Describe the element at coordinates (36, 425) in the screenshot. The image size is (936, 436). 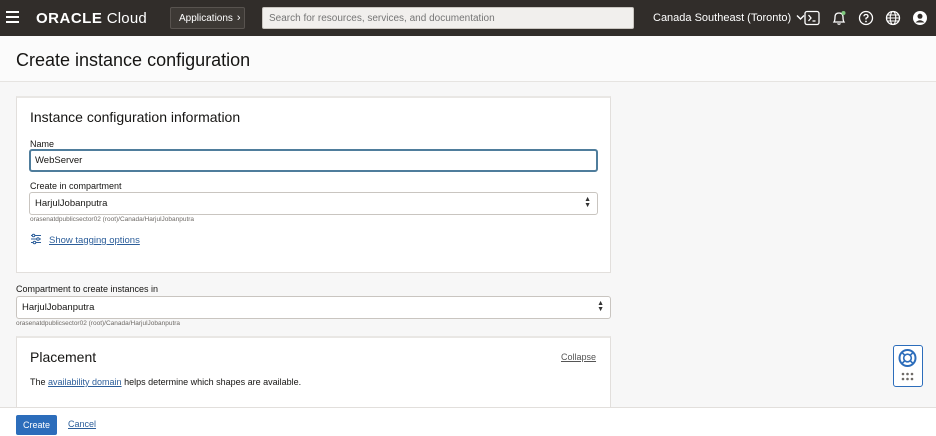
I see `create-button: Create` at that location.